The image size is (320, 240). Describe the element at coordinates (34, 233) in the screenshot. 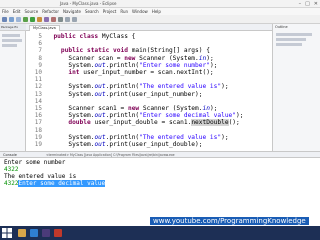

I see `browser-icon` at that location.